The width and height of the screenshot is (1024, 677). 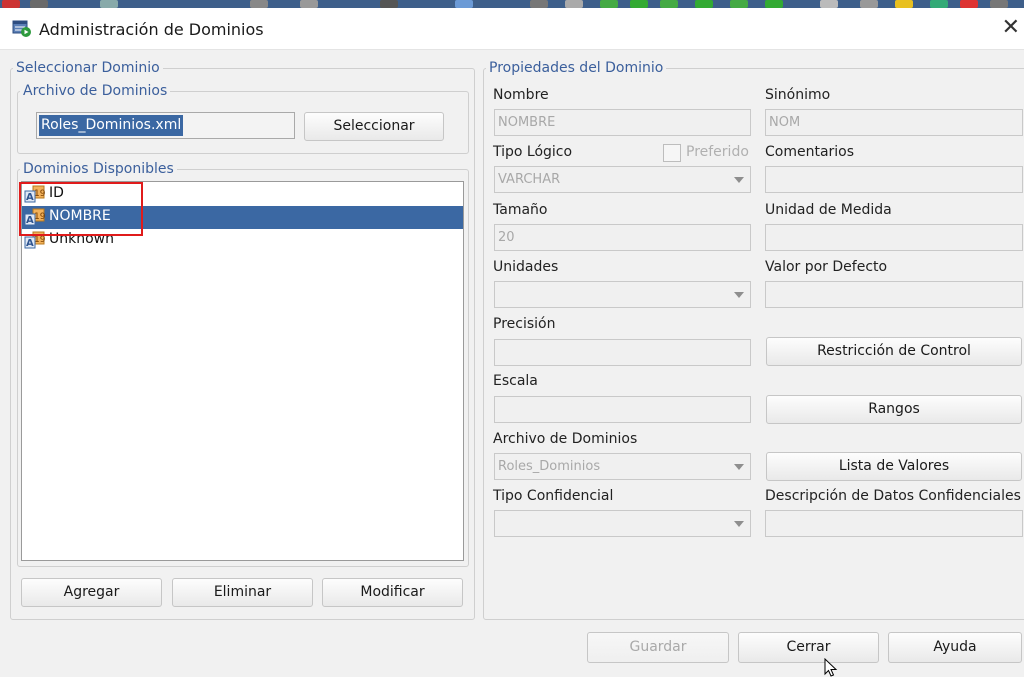 I want to click on comments-label: Comentarios, so click(x=810, y=152).